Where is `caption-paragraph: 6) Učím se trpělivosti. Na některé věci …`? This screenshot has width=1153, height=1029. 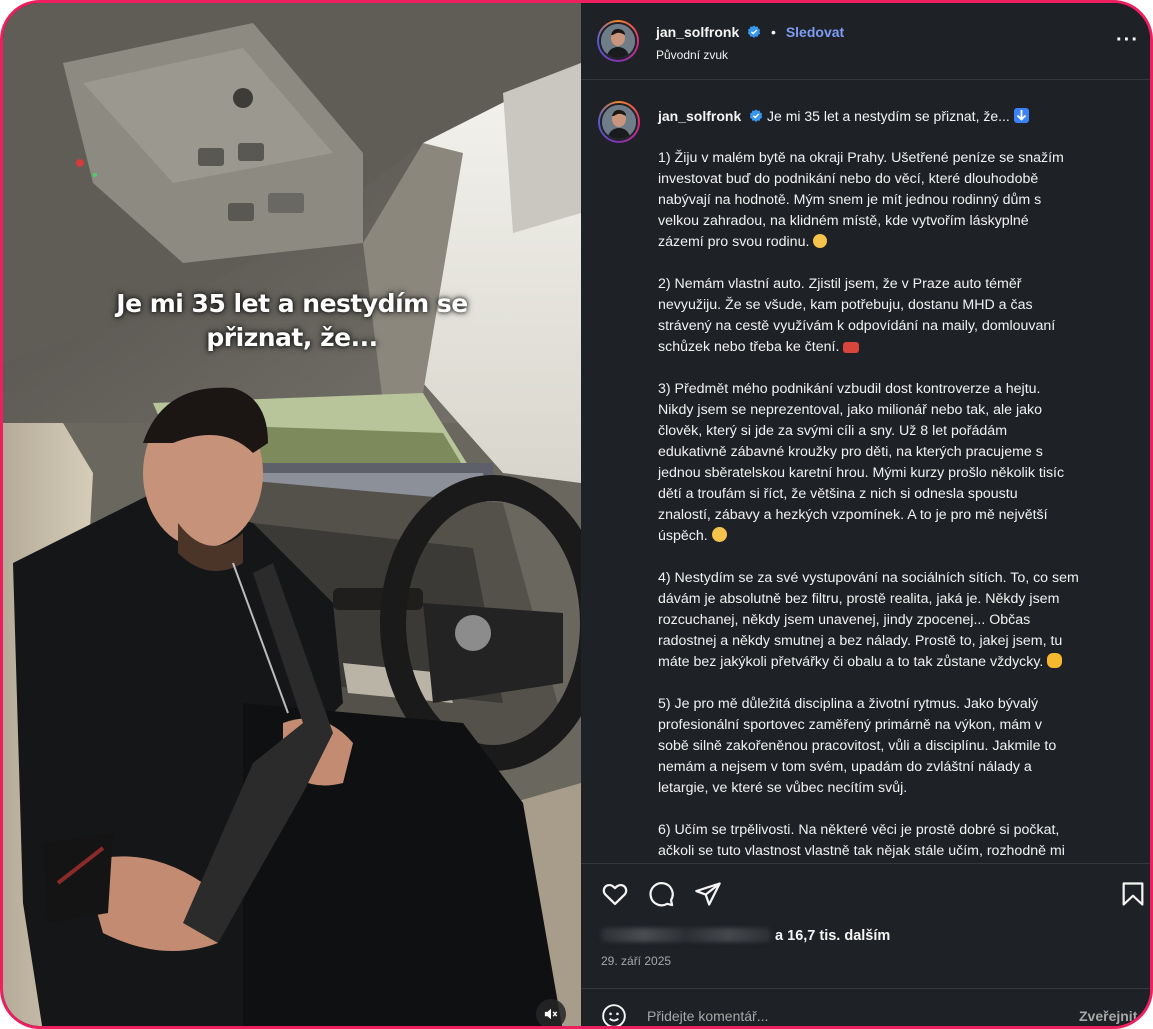 caption-paragraph: 6) Učím se trpělivosti. Na některé věci … is located at coordinates (861, 840).